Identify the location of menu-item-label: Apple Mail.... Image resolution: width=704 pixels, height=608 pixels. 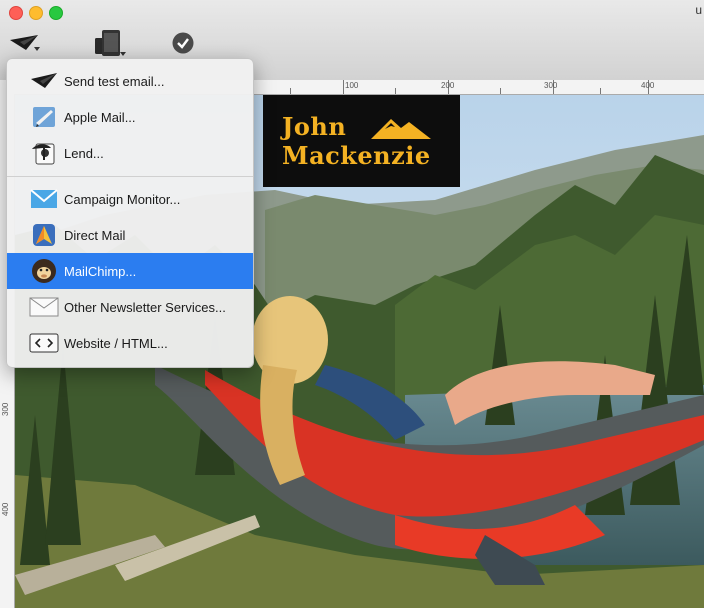
(100, 117).